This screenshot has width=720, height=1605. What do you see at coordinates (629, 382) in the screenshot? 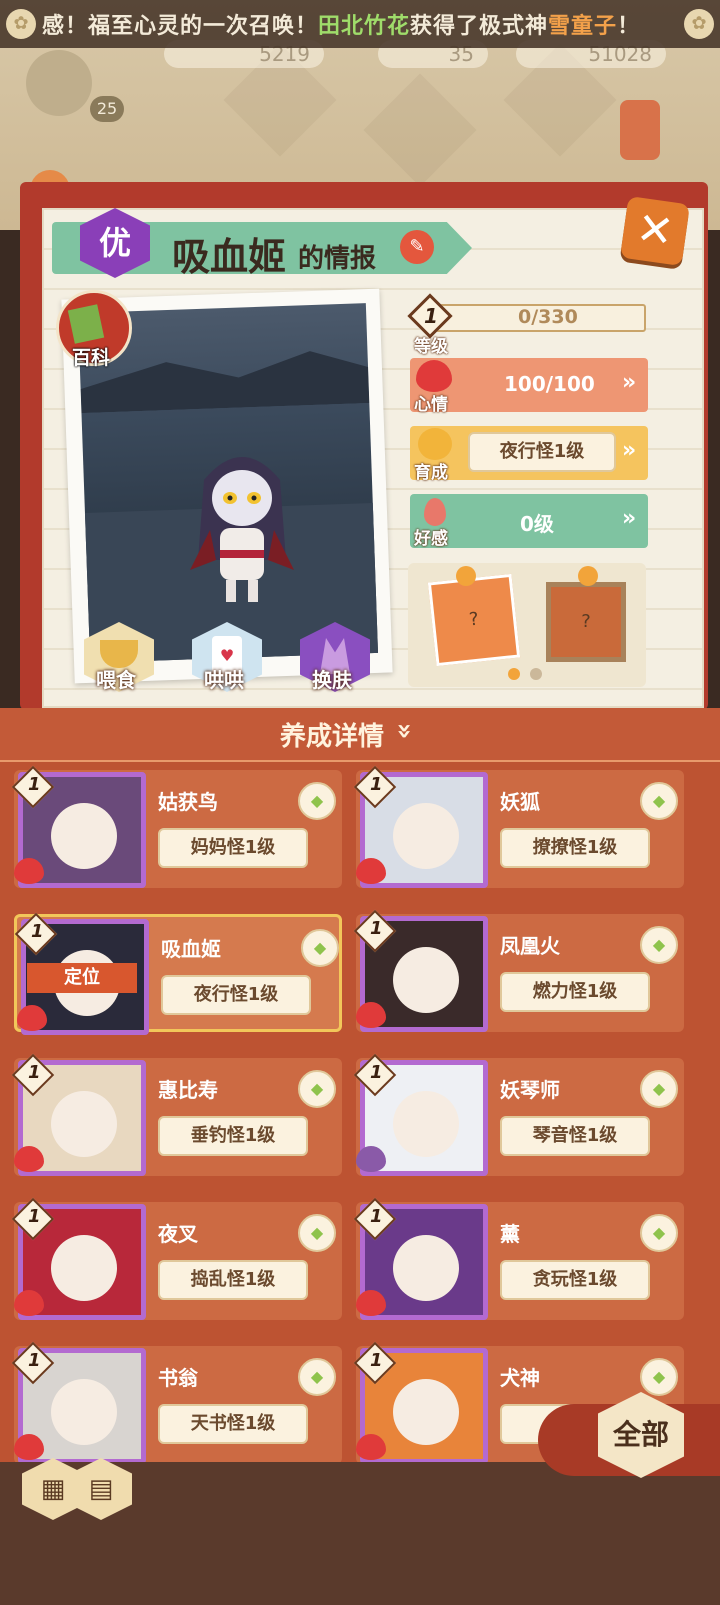
I see `mood-chevron-icon: »` at bounding box center [629, 382].